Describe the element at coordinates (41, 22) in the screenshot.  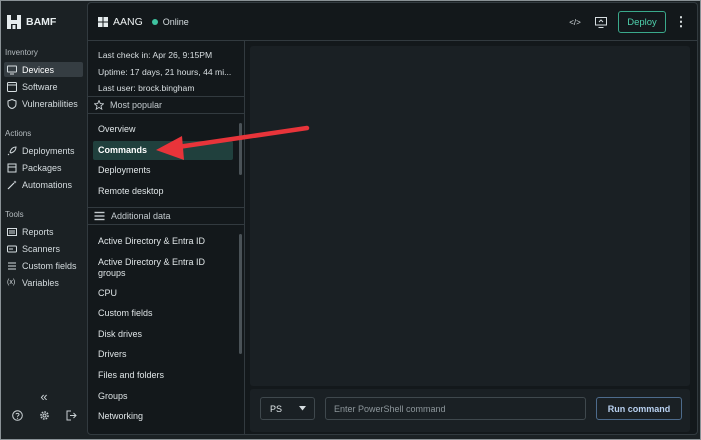
I see `brand-name: BAMF` at that location.